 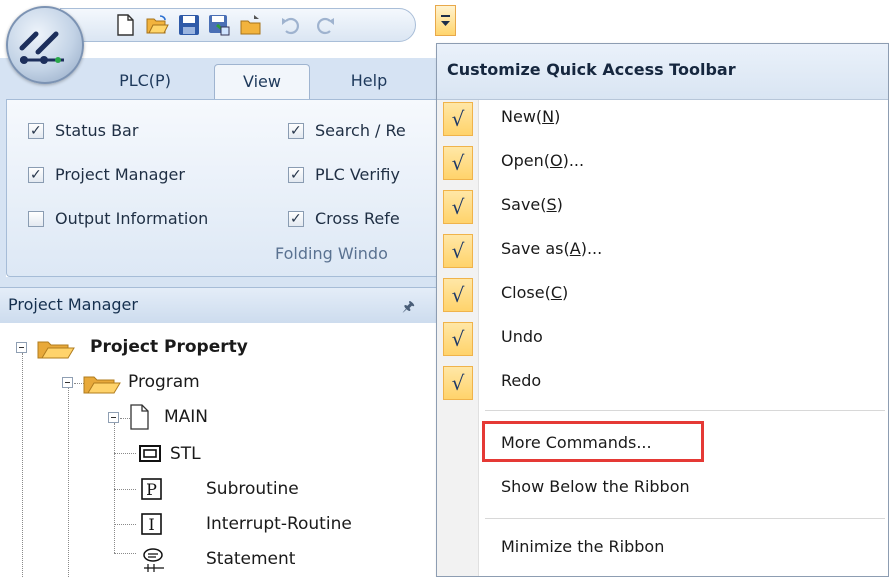 I want to click on svg-text: I, so click(x=151, y=524).